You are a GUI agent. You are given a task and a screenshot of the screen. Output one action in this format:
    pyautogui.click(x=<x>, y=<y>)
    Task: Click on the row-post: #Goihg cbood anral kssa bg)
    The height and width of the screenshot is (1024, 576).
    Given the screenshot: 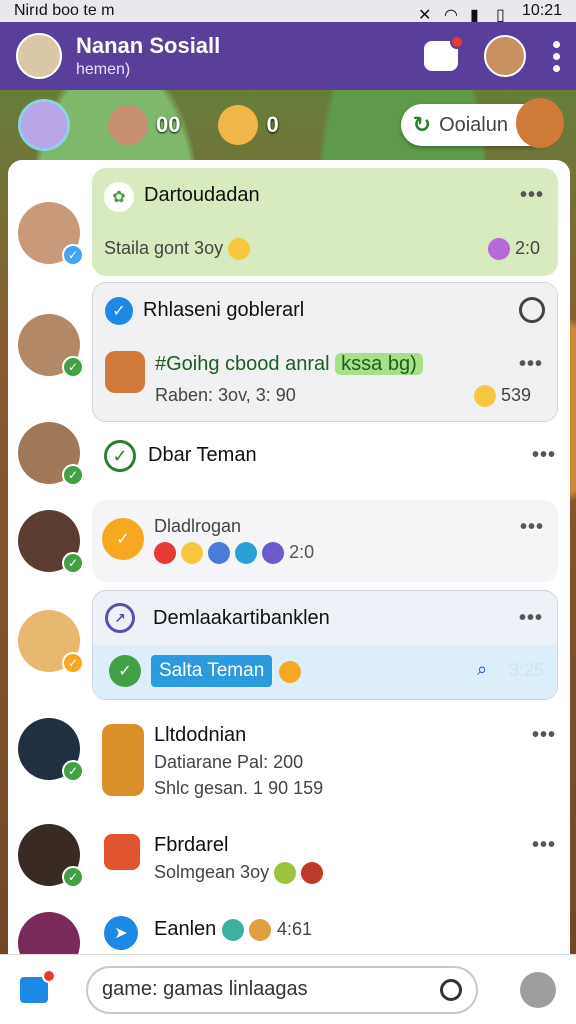 What is the action you would take?
    pyautogui.click(x=289, y=364)
    